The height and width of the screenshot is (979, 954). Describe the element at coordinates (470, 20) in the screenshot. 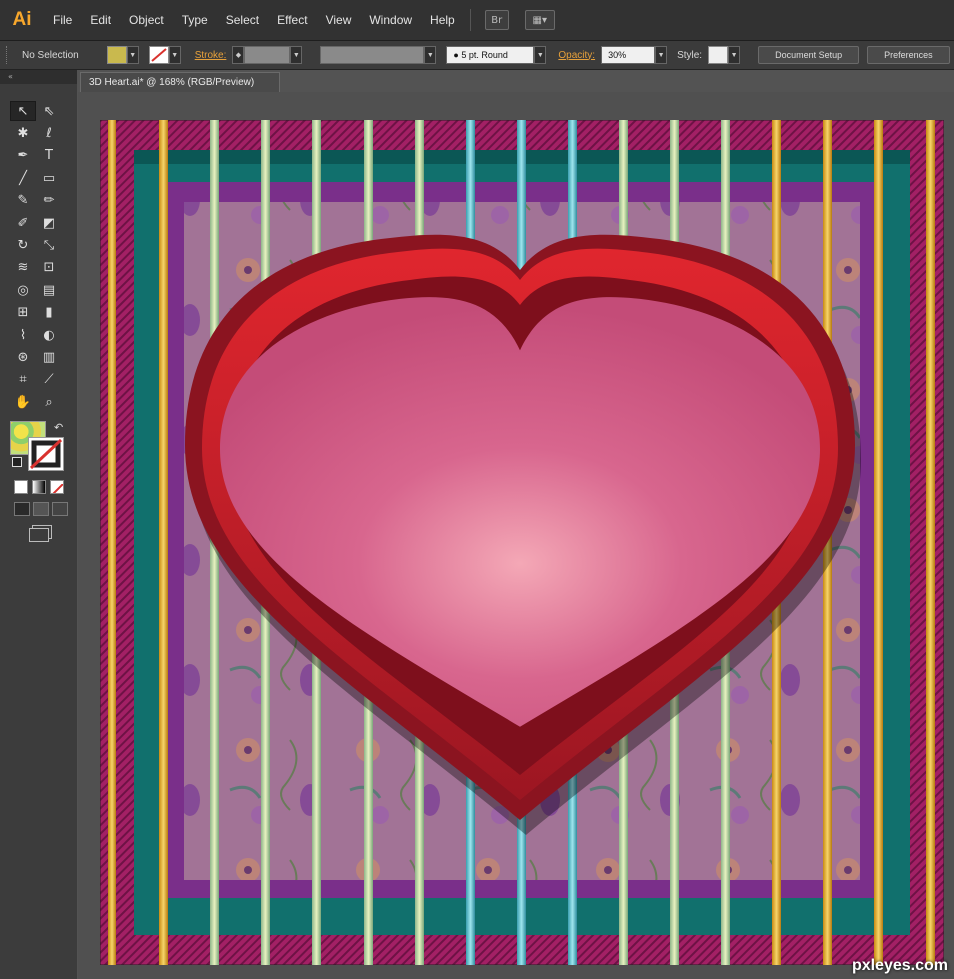

I see `menu-separator` at that location.